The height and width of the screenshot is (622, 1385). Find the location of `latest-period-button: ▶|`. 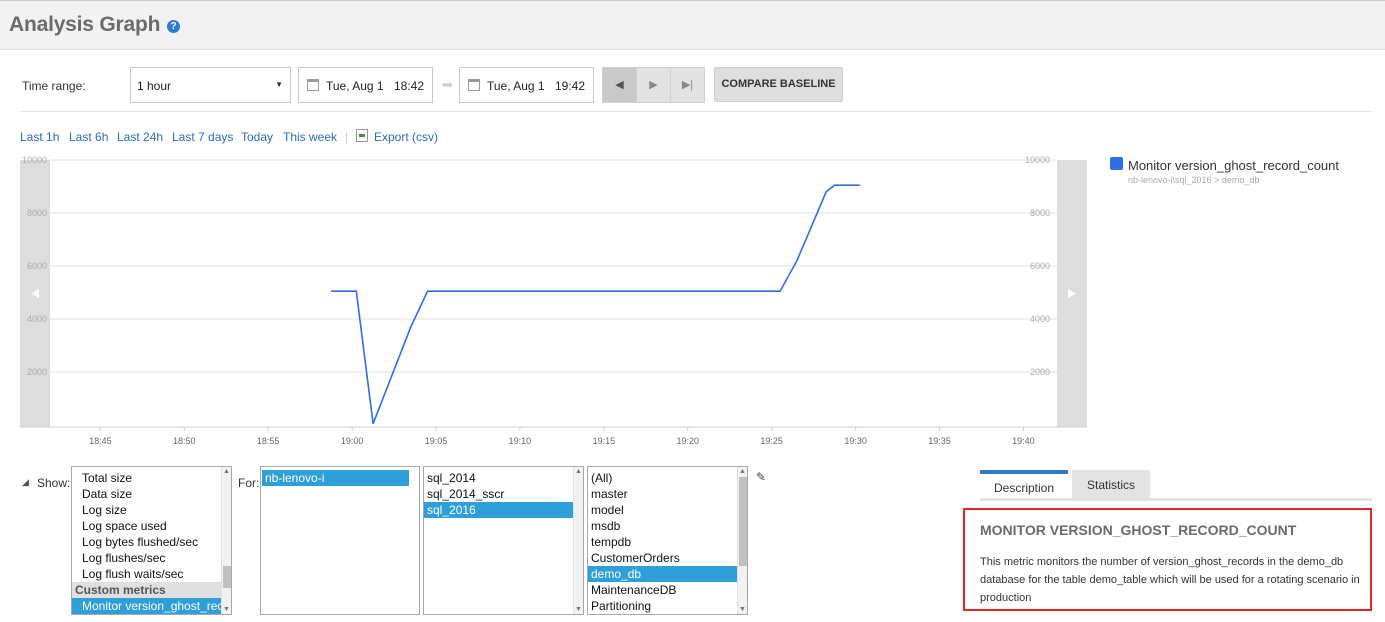

latest-period-button: ▶| is located at coordinates (687, 85).